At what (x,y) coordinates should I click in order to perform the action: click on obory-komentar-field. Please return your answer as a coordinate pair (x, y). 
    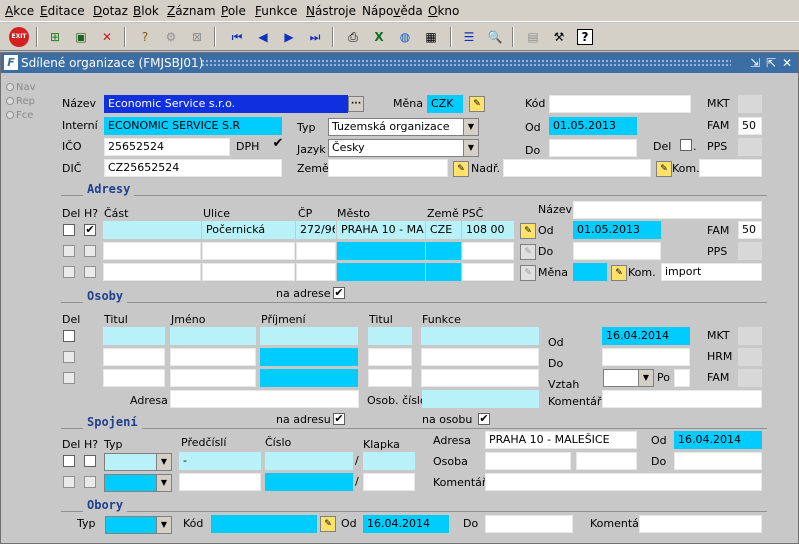
    Looking at the image, I should click on (700, 524).